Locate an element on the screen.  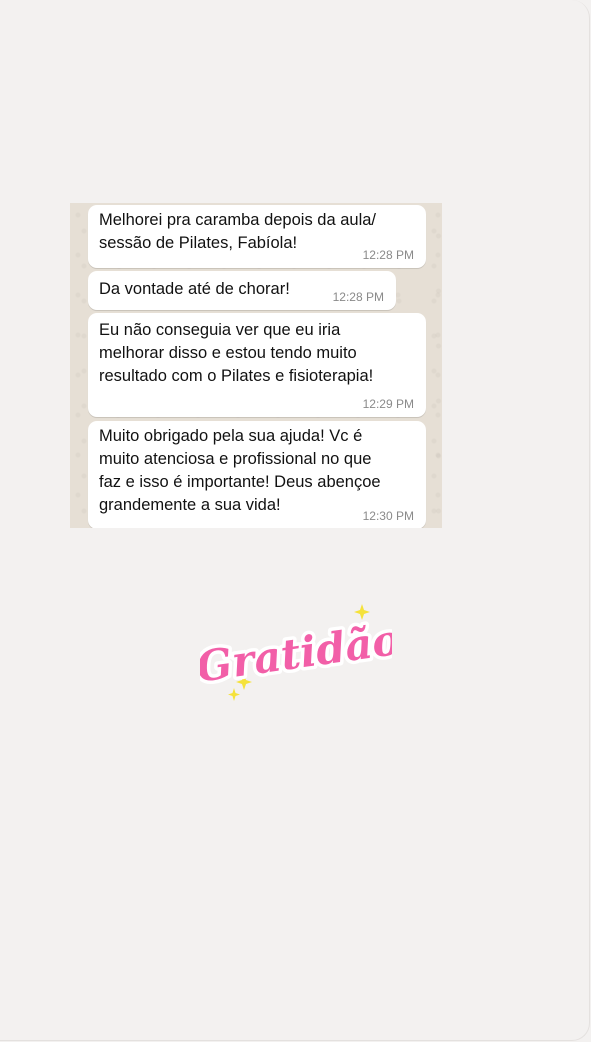
gratidao-sticker: Gratidão Gratidão is located at coordinates (296, 652).